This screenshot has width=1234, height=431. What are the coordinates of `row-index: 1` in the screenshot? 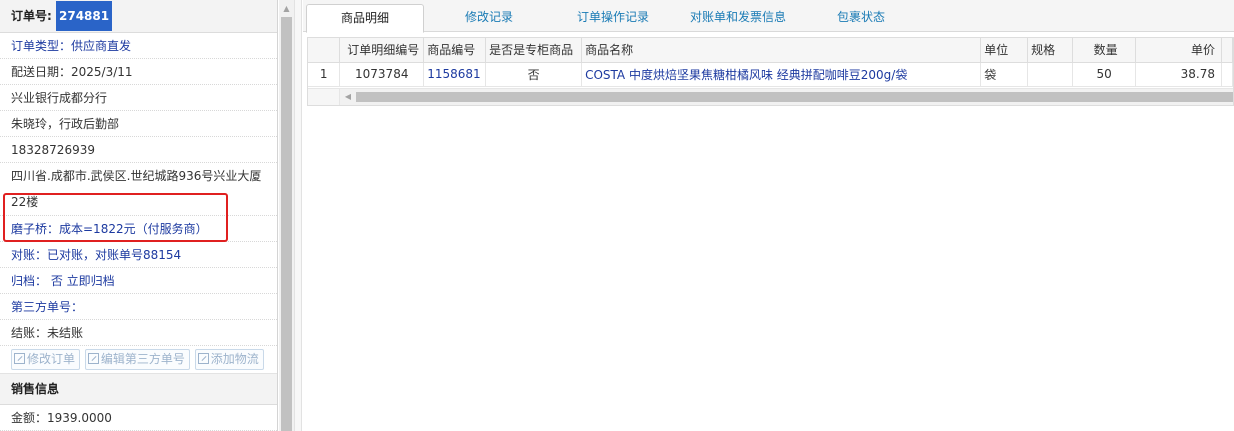 It's located at (324, 74).